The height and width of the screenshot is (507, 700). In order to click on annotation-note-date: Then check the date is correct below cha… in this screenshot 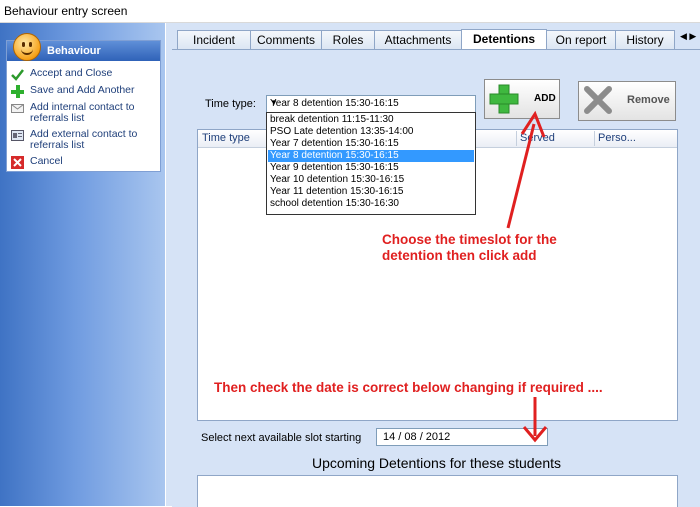, I will do `click(408, 387)`.